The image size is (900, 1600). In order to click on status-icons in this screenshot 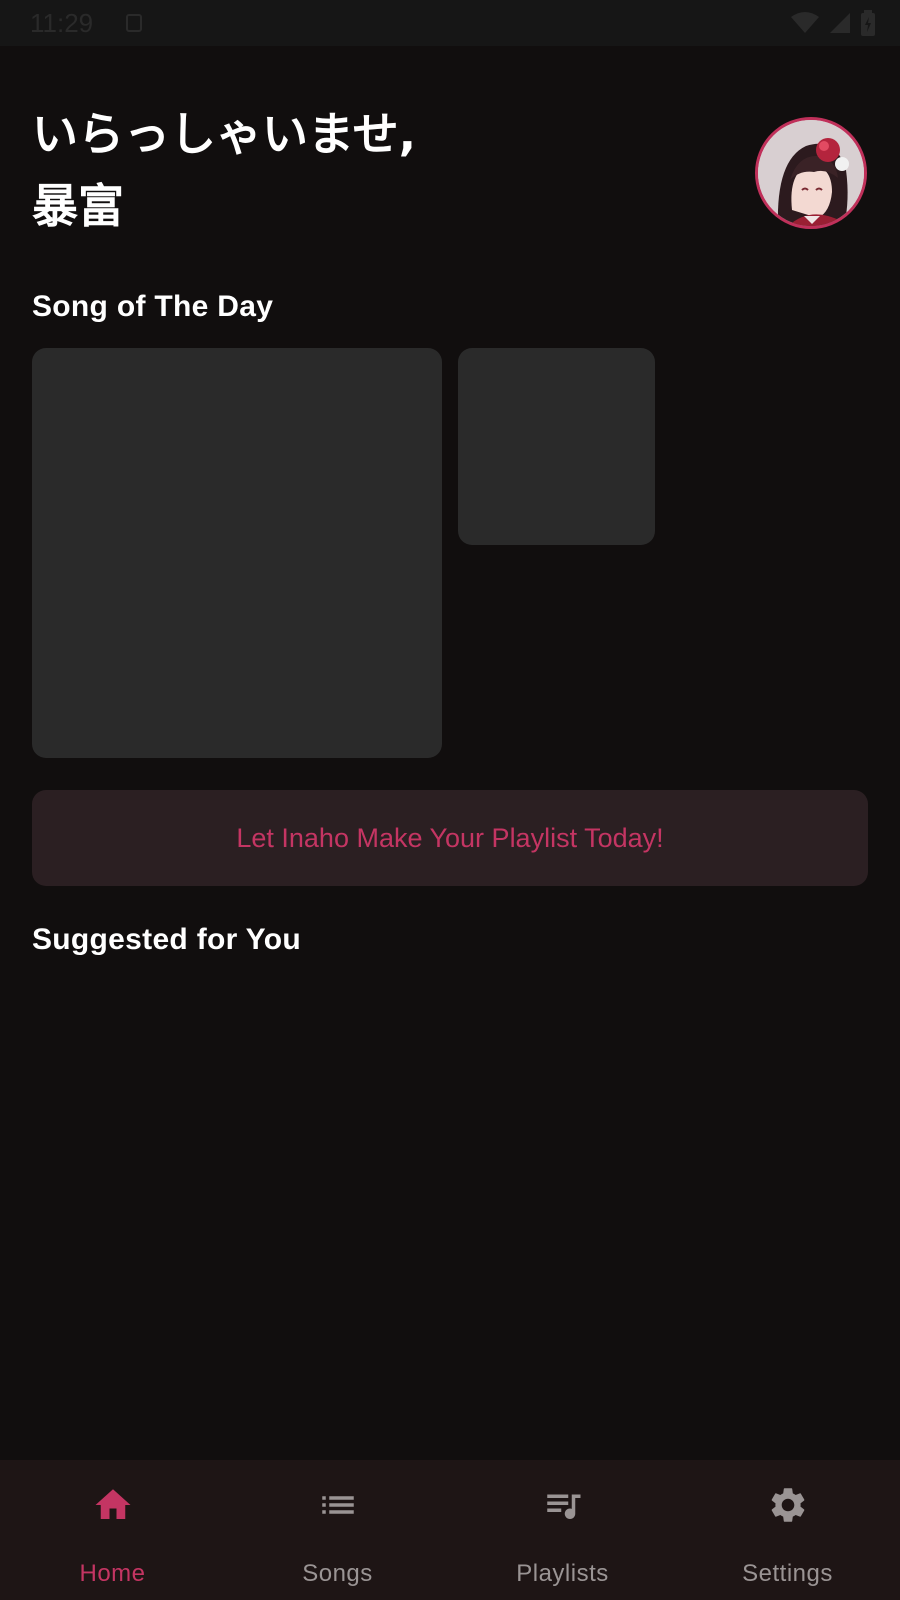, I will do `click(833, 23)`.